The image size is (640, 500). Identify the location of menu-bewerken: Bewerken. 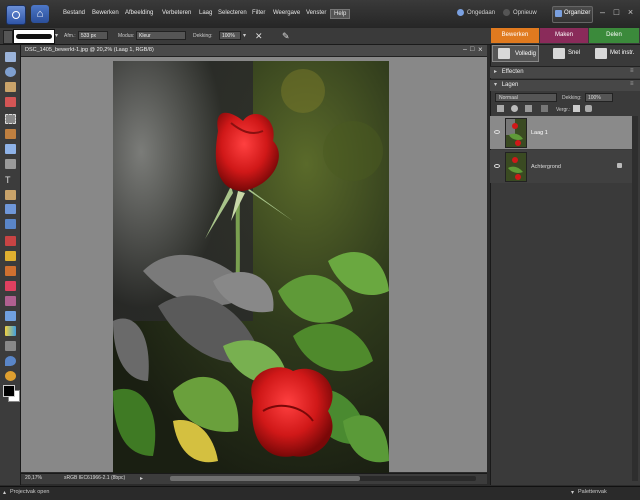
(105, 13).